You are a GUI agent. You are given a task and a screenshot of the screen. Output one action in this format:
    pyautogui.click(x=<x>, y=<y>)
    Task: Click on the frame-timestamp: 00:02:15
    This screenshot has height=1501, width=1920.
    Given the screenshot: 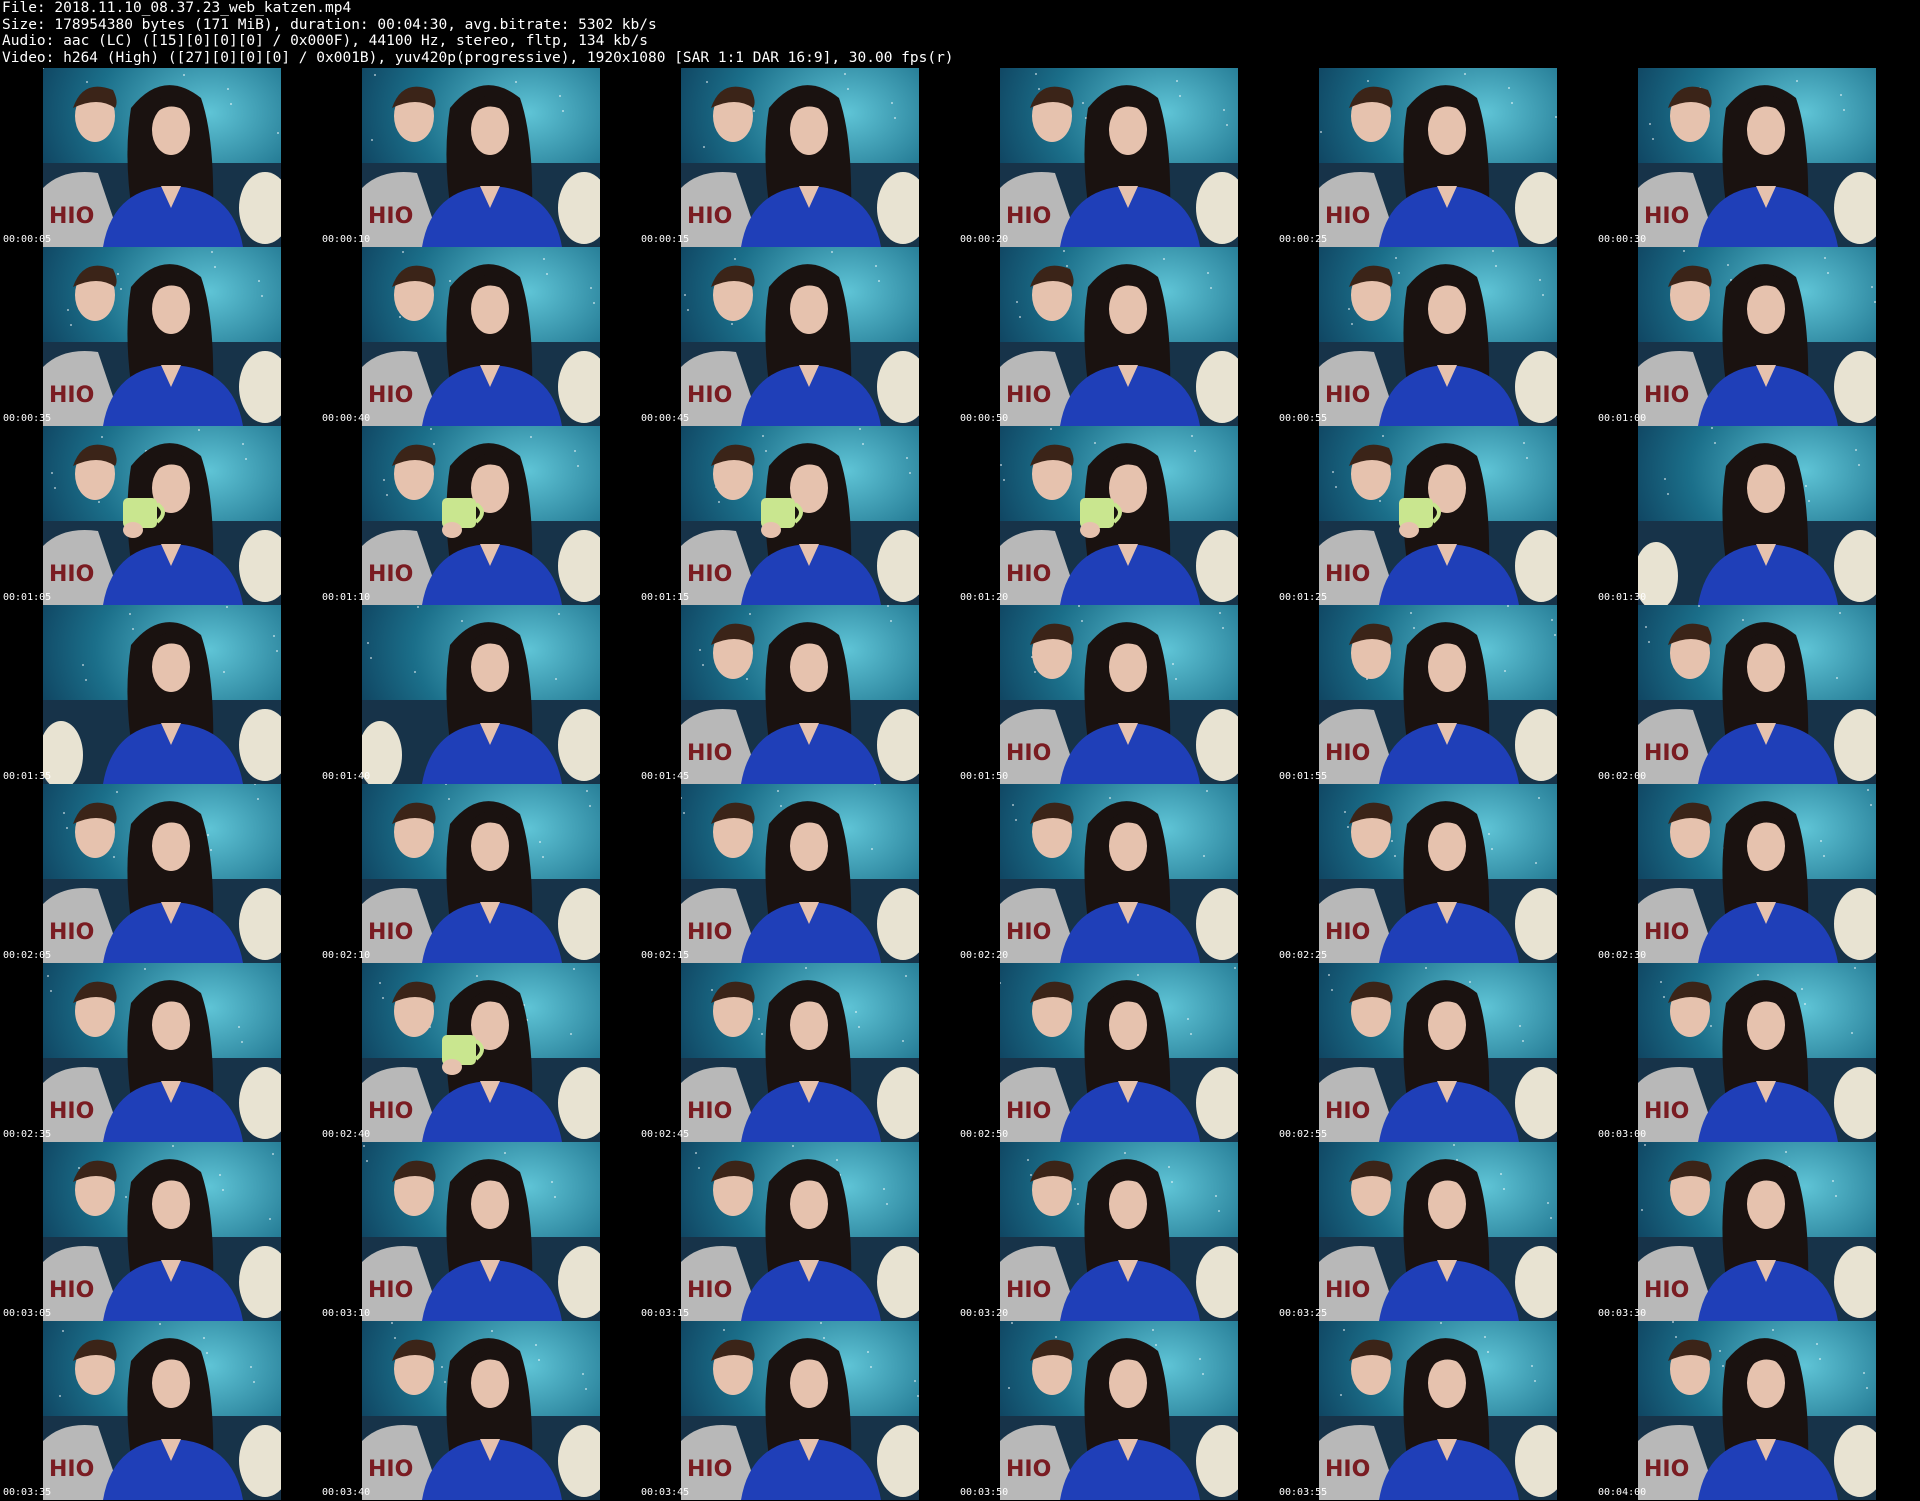 What is the action you would take?
    pyautogui.click(x=665, y=955)
    